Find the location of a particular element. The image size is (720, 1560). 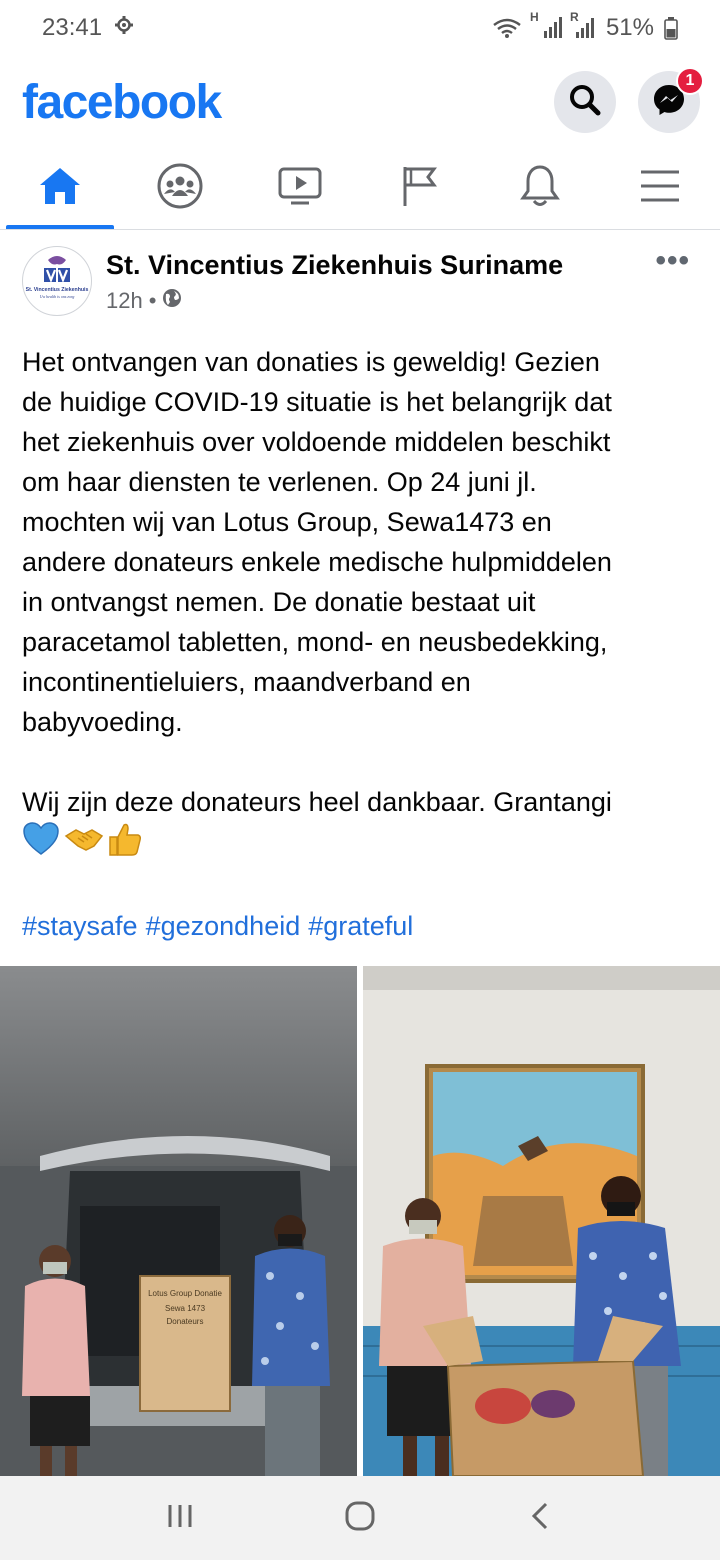

tab-menu is located at coordinates (660, 188).